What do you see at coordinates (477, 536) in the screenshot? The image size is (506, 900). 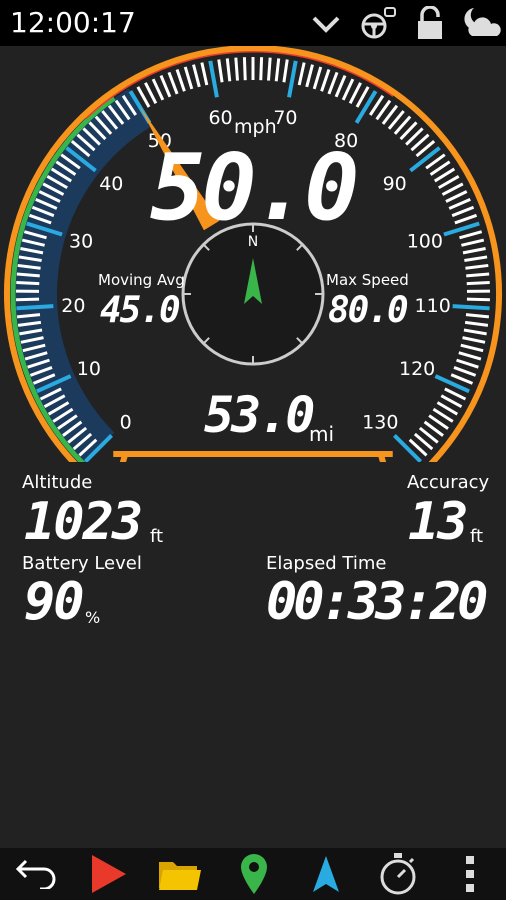 I see `accuracy-unit: ft` at bounding box center [477, 536].